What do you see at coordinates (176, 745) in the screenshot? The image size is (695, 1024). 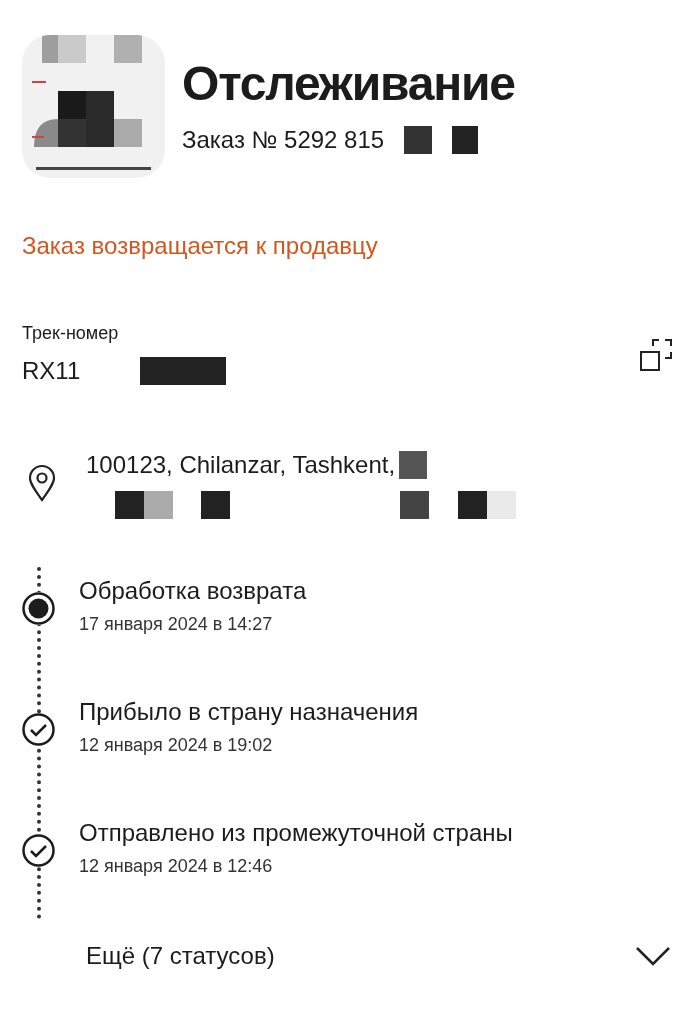 I see `status-date: 12 января 2024 в 19:02` at bounding box center [176, 745].